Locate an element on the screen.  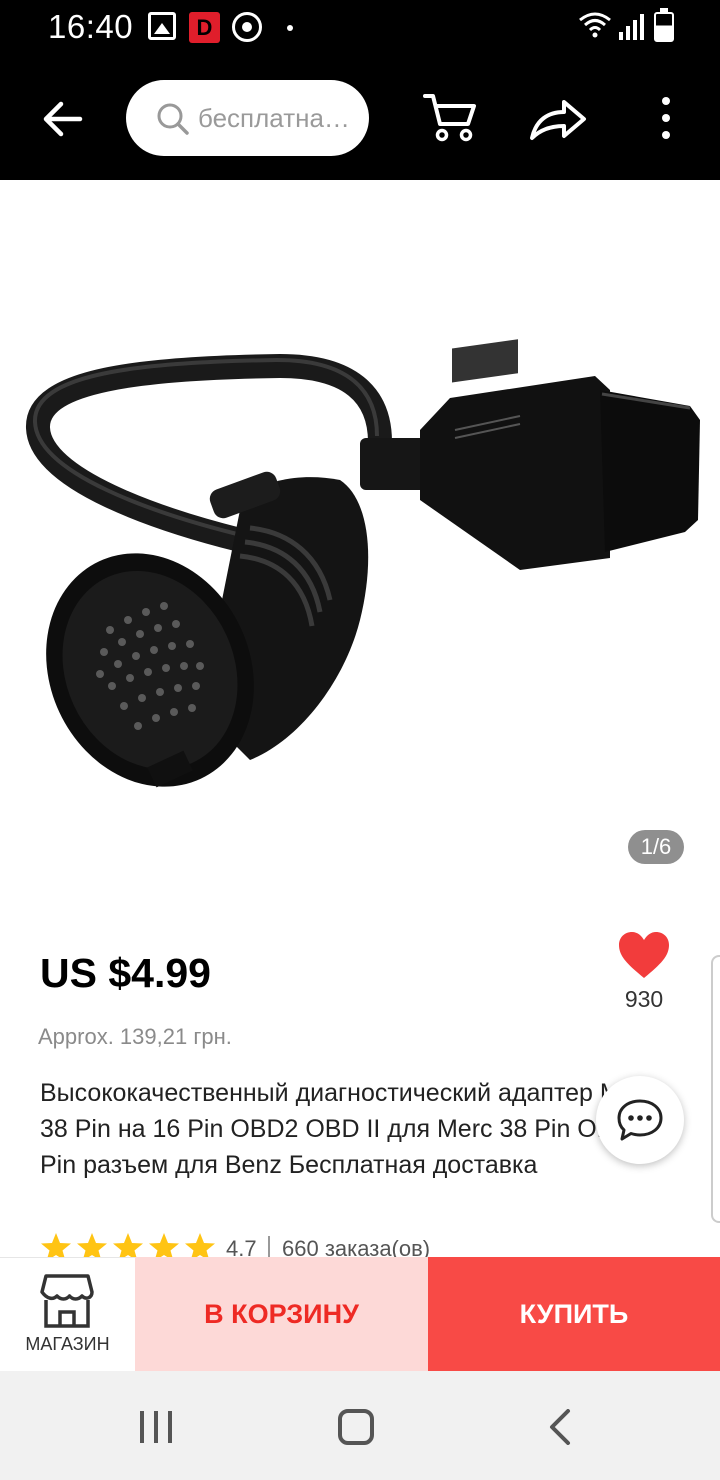
back-icon is located at coordinates (559, 1427).